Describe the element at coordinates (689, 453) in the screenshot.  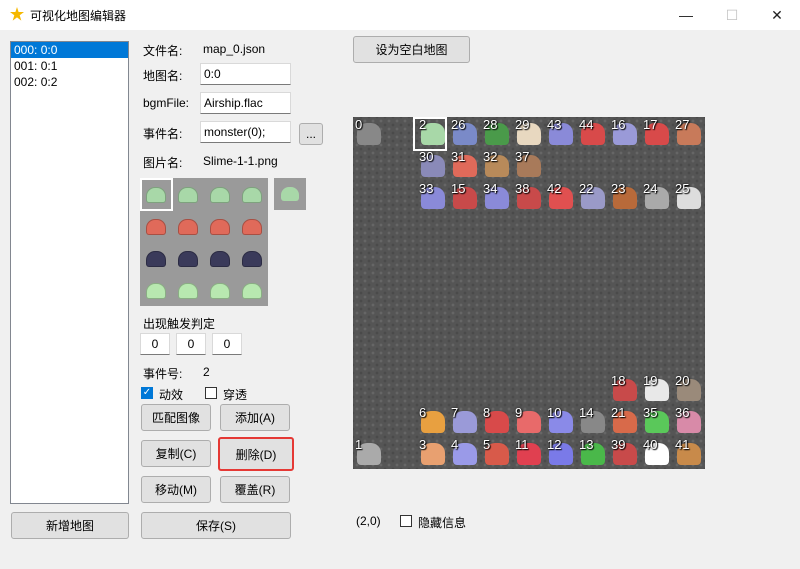
I see `map-tile: 41` at that location.